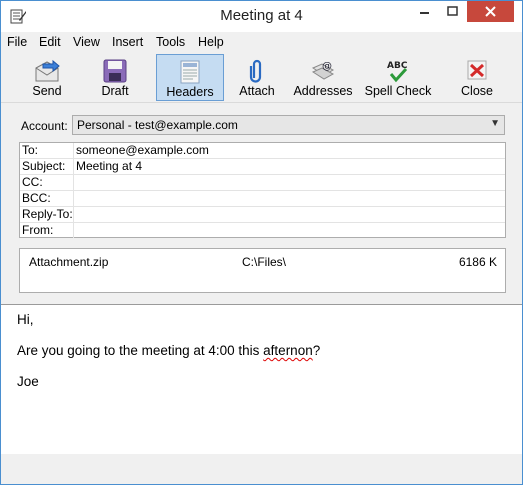 The height and width of the screenshot is (485, 523). What do you see at coordinates (44, 126) in the screenshot?
I see `account-label: Account:` at bounding box center [44, 126].